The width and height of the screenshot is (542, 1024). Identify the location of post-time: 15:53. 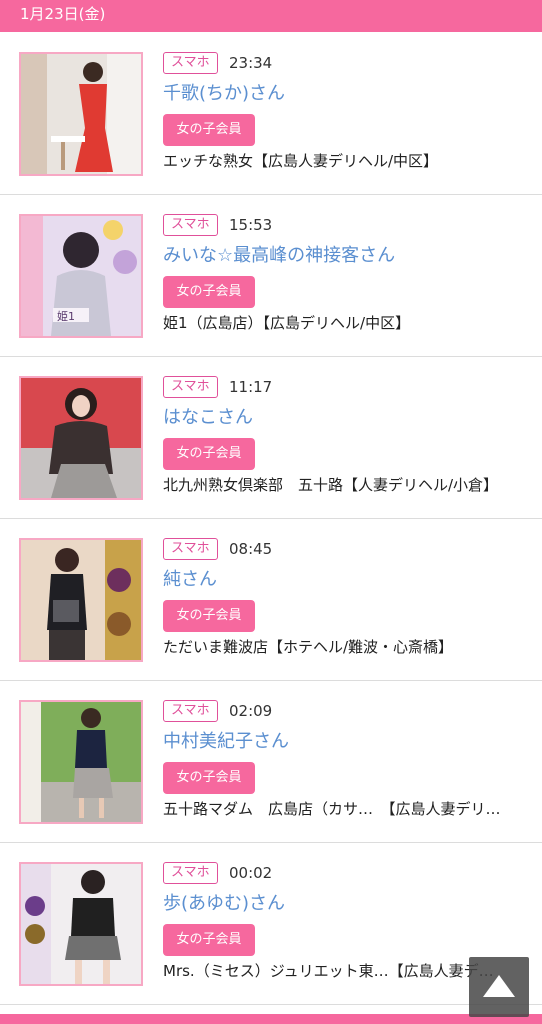
(251, 225).